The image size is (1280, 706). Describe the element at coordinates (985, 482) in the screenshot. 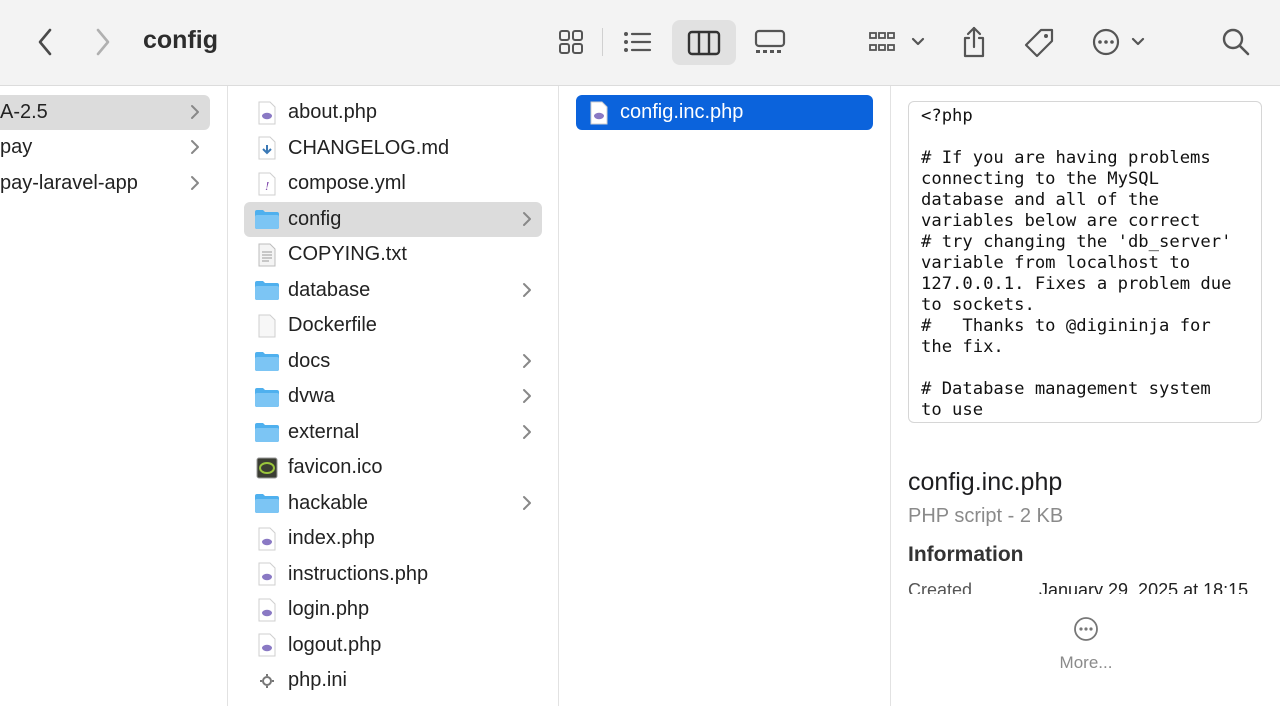

I see `preview-filename: config.inc.php` at that location.